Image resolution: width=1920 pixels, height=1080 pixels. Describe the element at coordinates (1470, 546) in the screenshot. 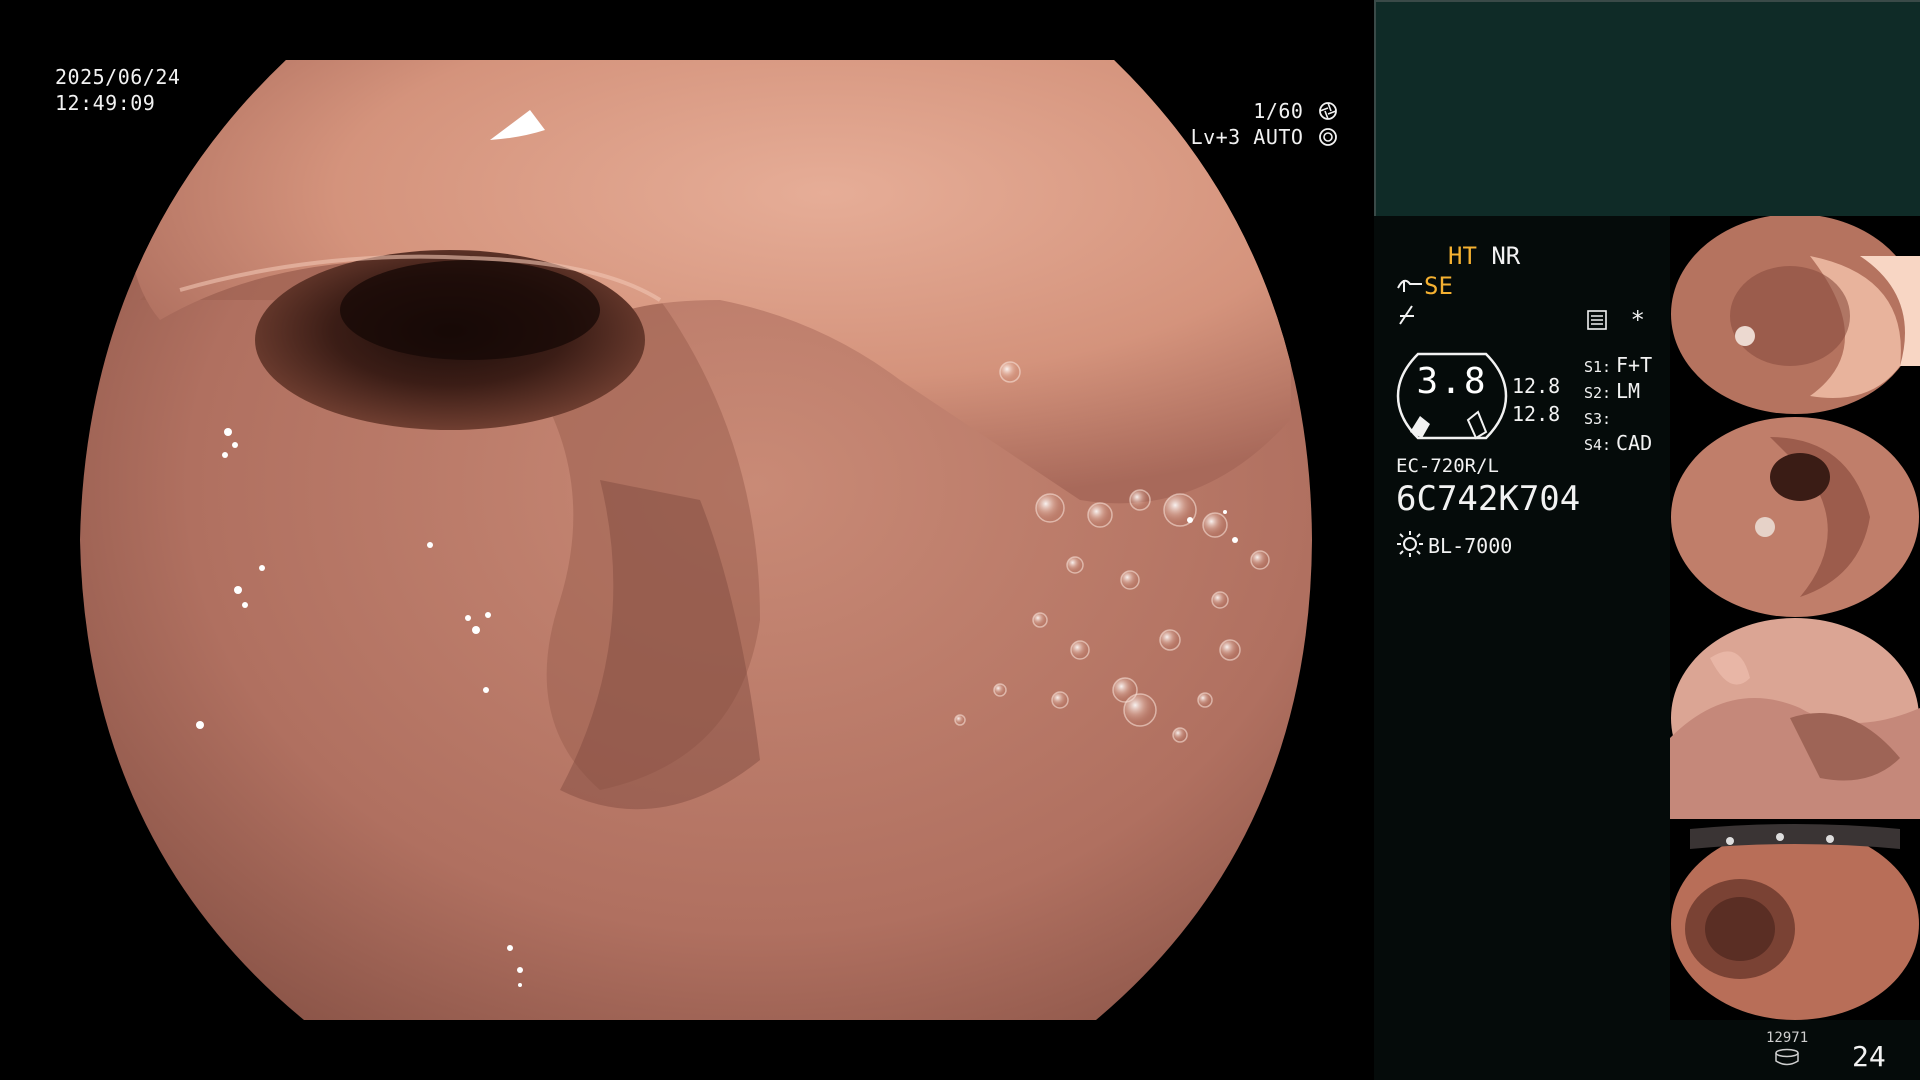

I see `light-source-text: BL-7000` at that location.